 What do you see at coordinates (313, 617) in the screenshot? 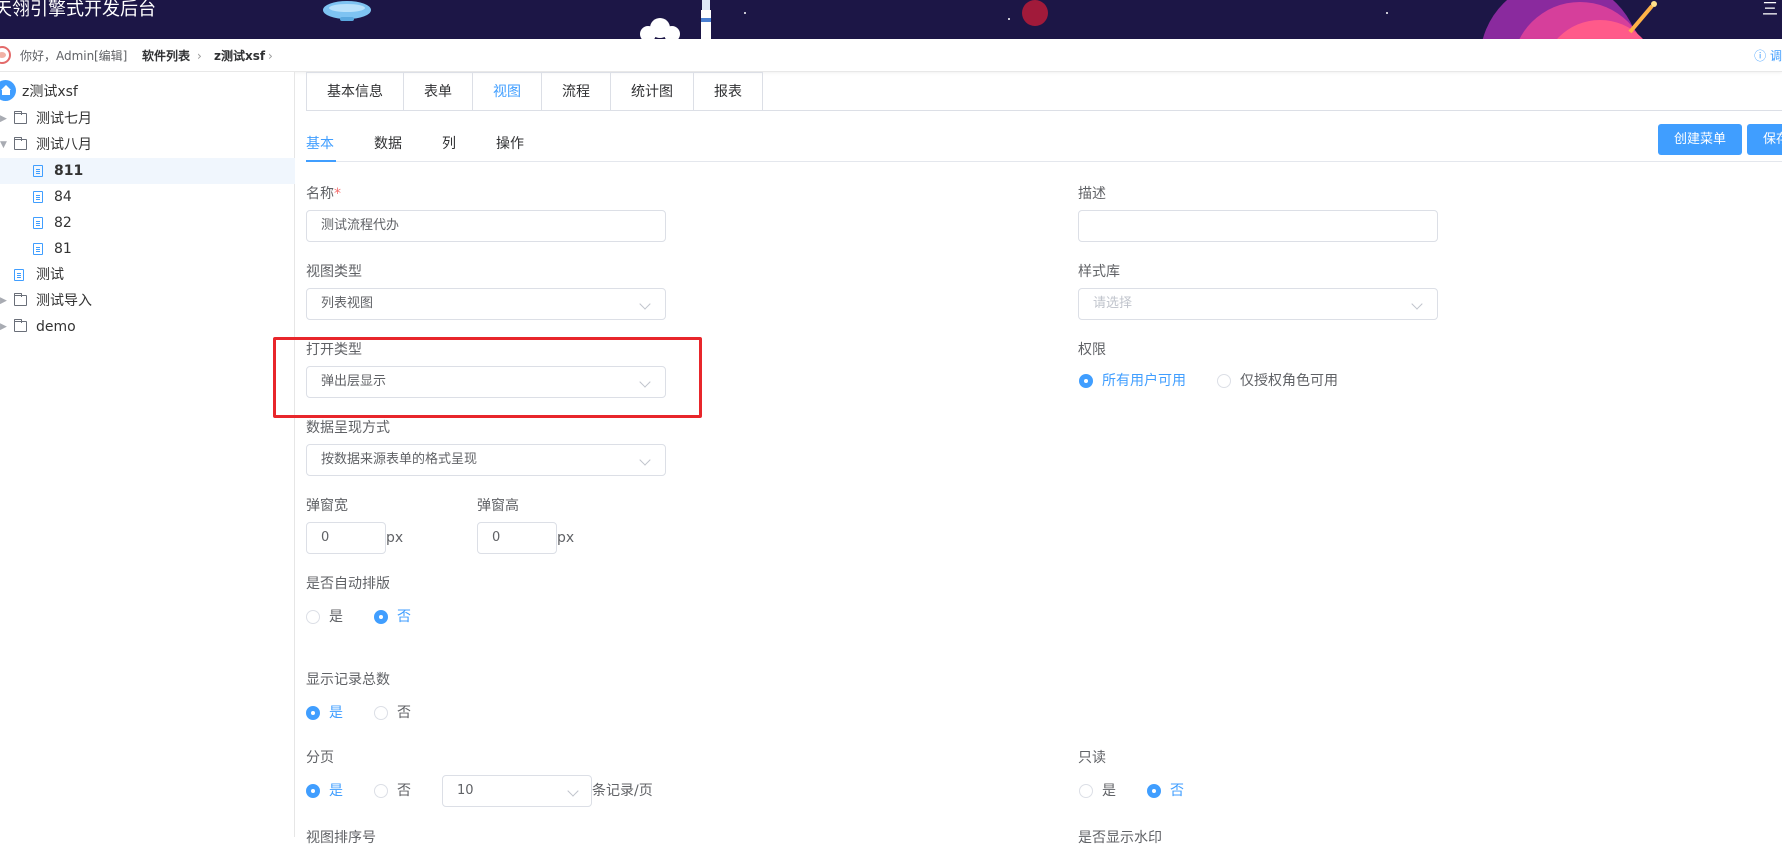
I see `auto-layout-yes-radio` at bounding box center [313, 617].